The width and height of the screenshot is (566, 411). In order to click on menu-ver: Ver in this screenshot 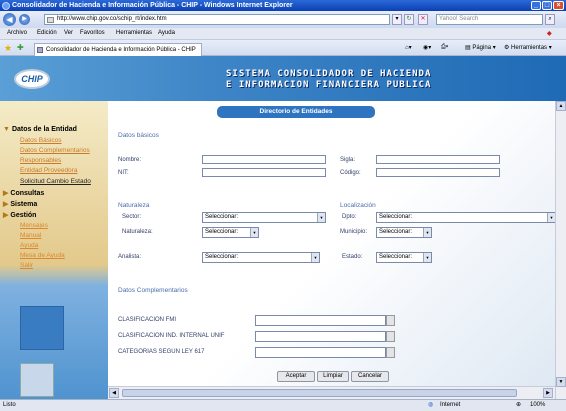, I will do `click(68, 33)`.